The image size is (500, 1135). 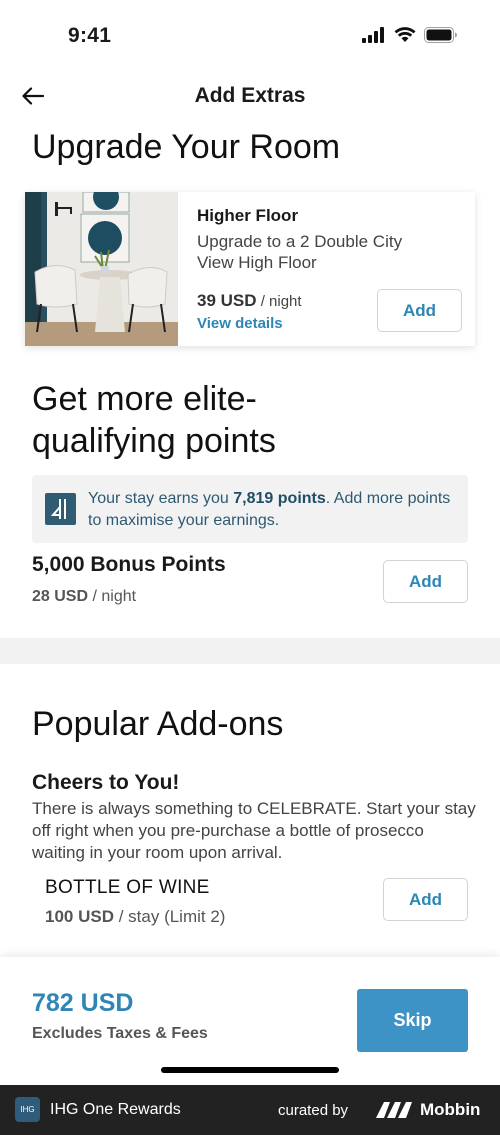 I want to click on upgrade-heading: Upgrade Your Room, so click(x=186, y=147).